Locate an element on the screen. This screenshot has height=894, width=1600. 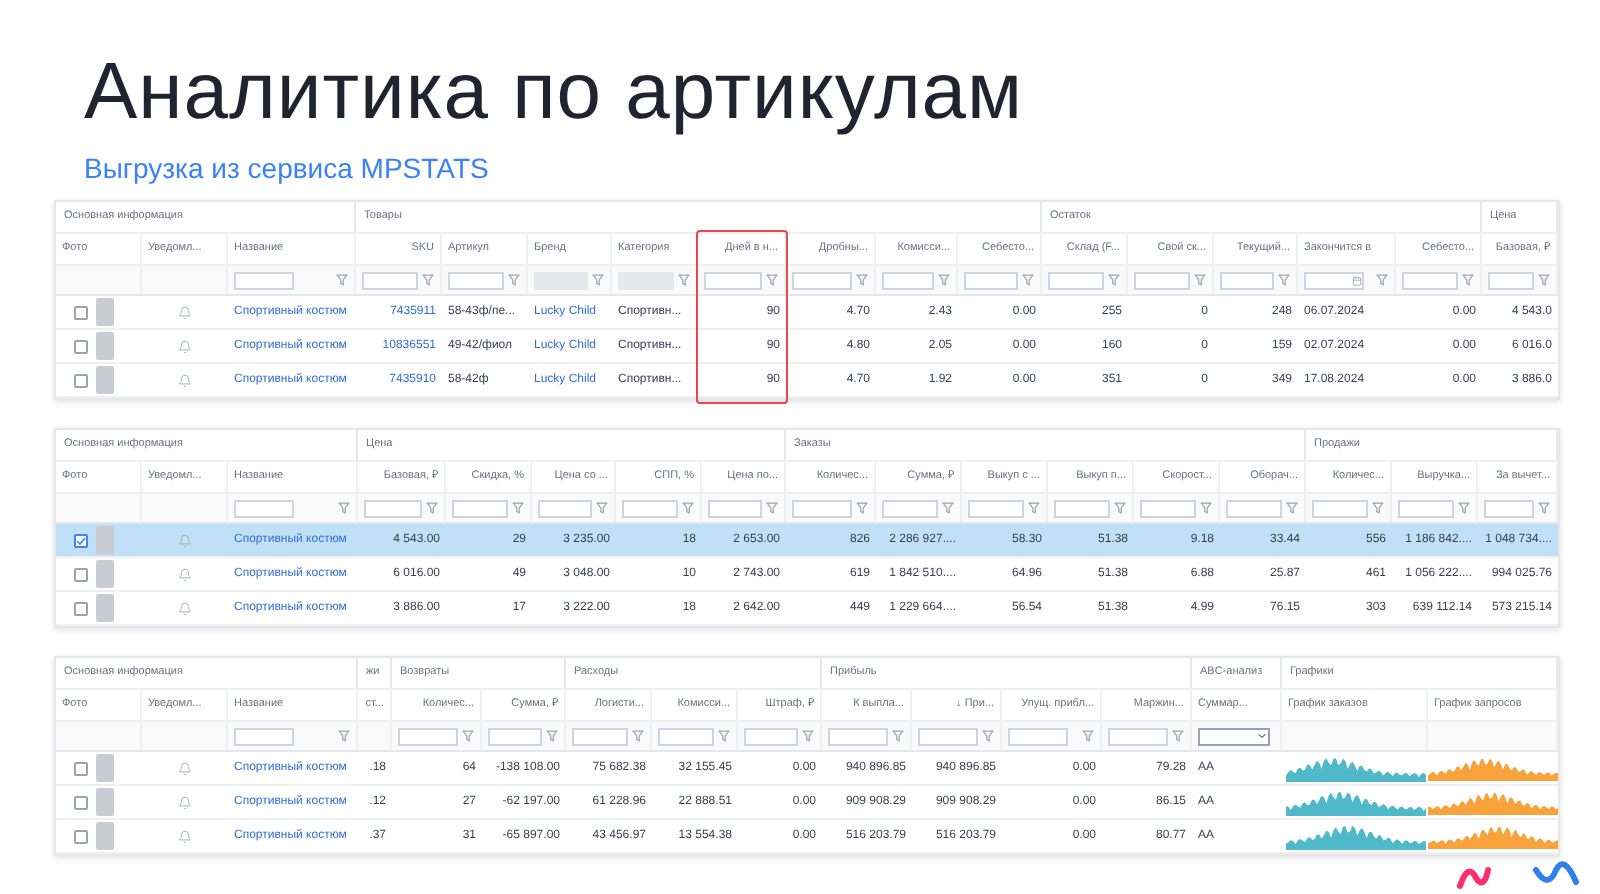
calendar-icon is located at coordinates (1357, 280).